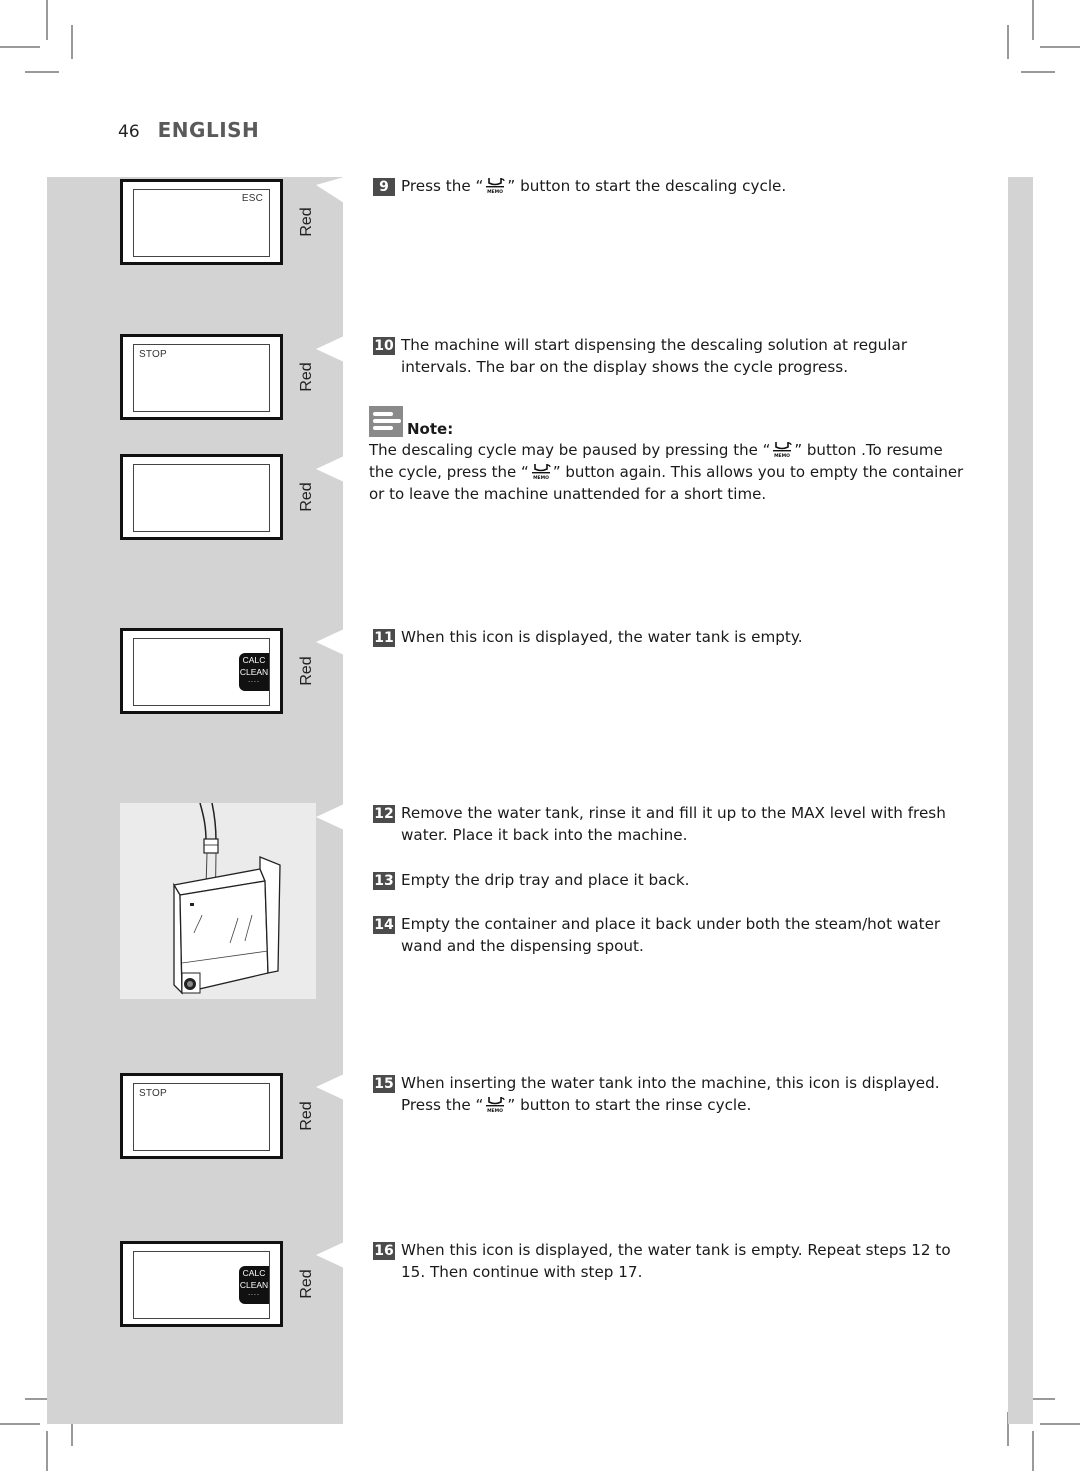  What do you see at coordinates (384, 346) in the screenshot?
I see `step-number: 10` at bounding box center [384, 346].